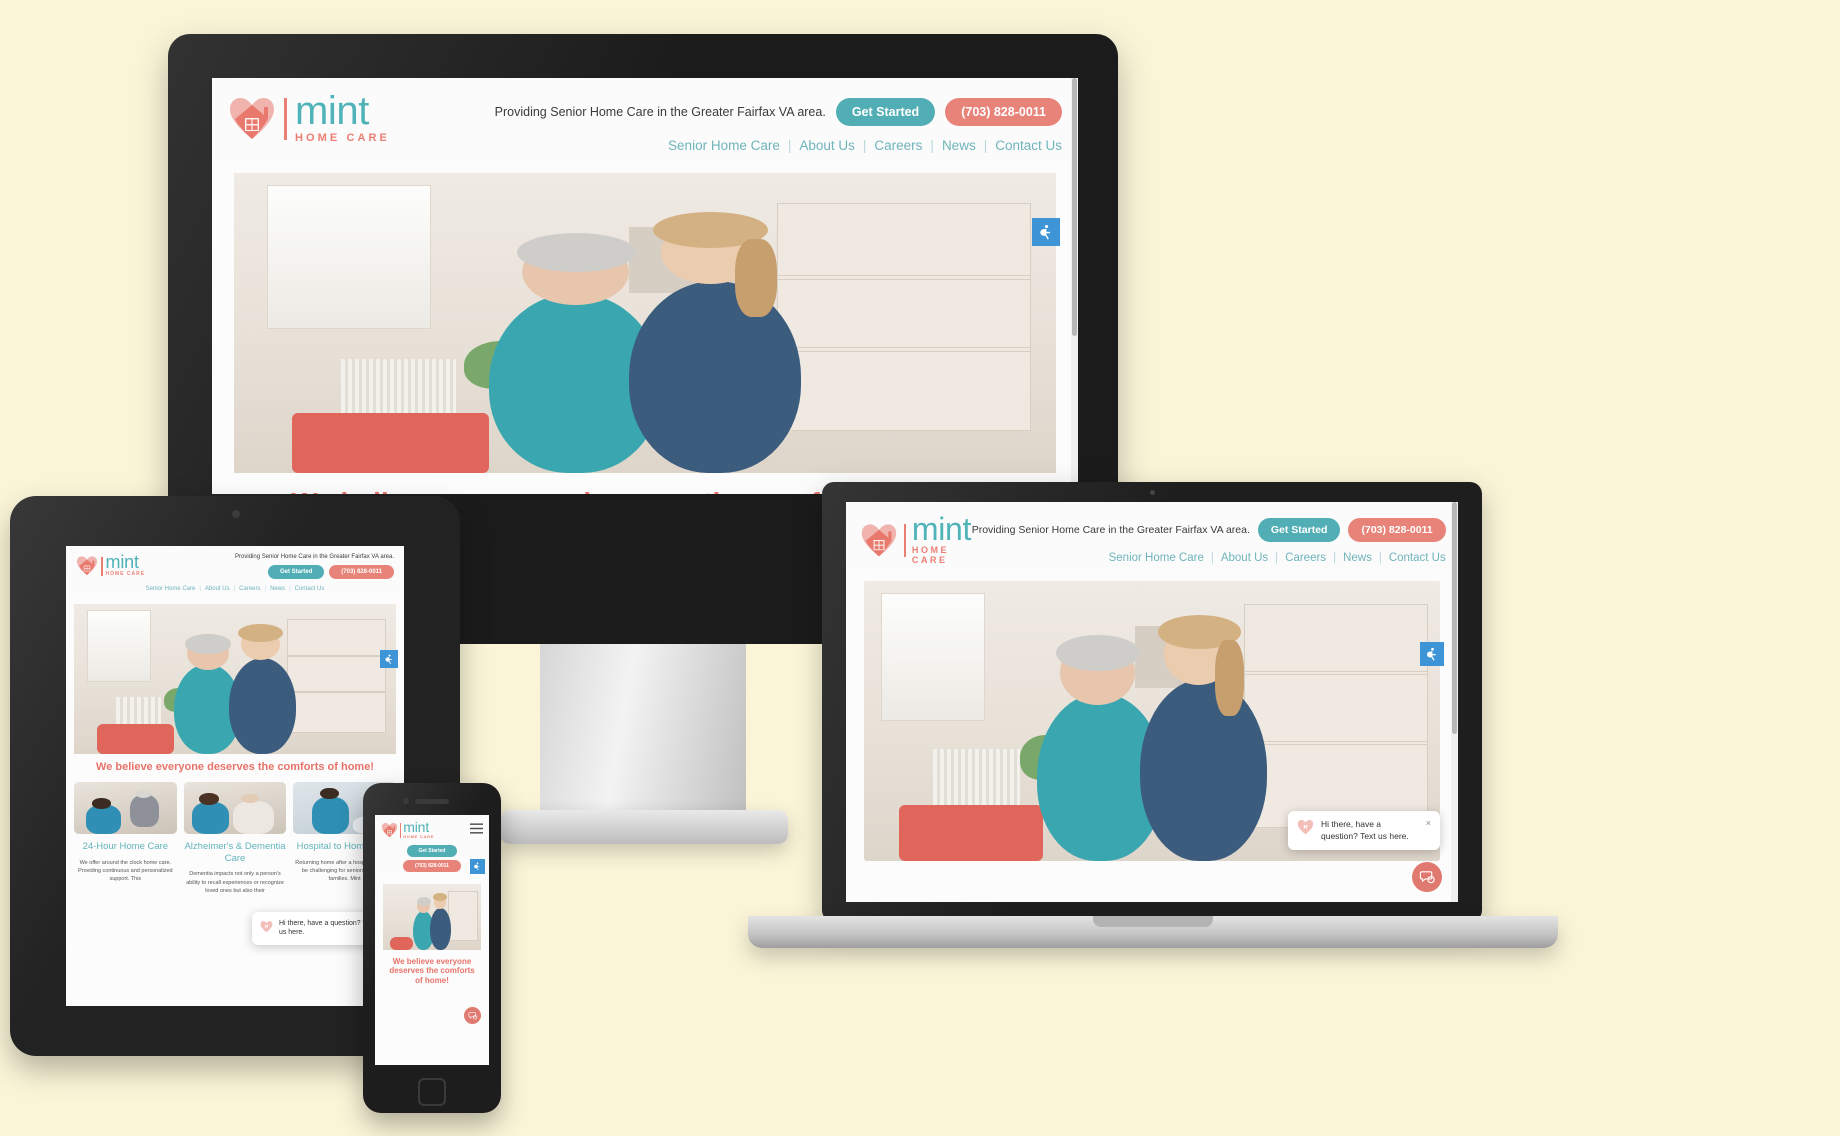 This screenshot has height=1136, width=1840. What do you see at coordinates (432, 917) in the screenshot?
I see `hero-image-phone` at bounding box center [432, 917].